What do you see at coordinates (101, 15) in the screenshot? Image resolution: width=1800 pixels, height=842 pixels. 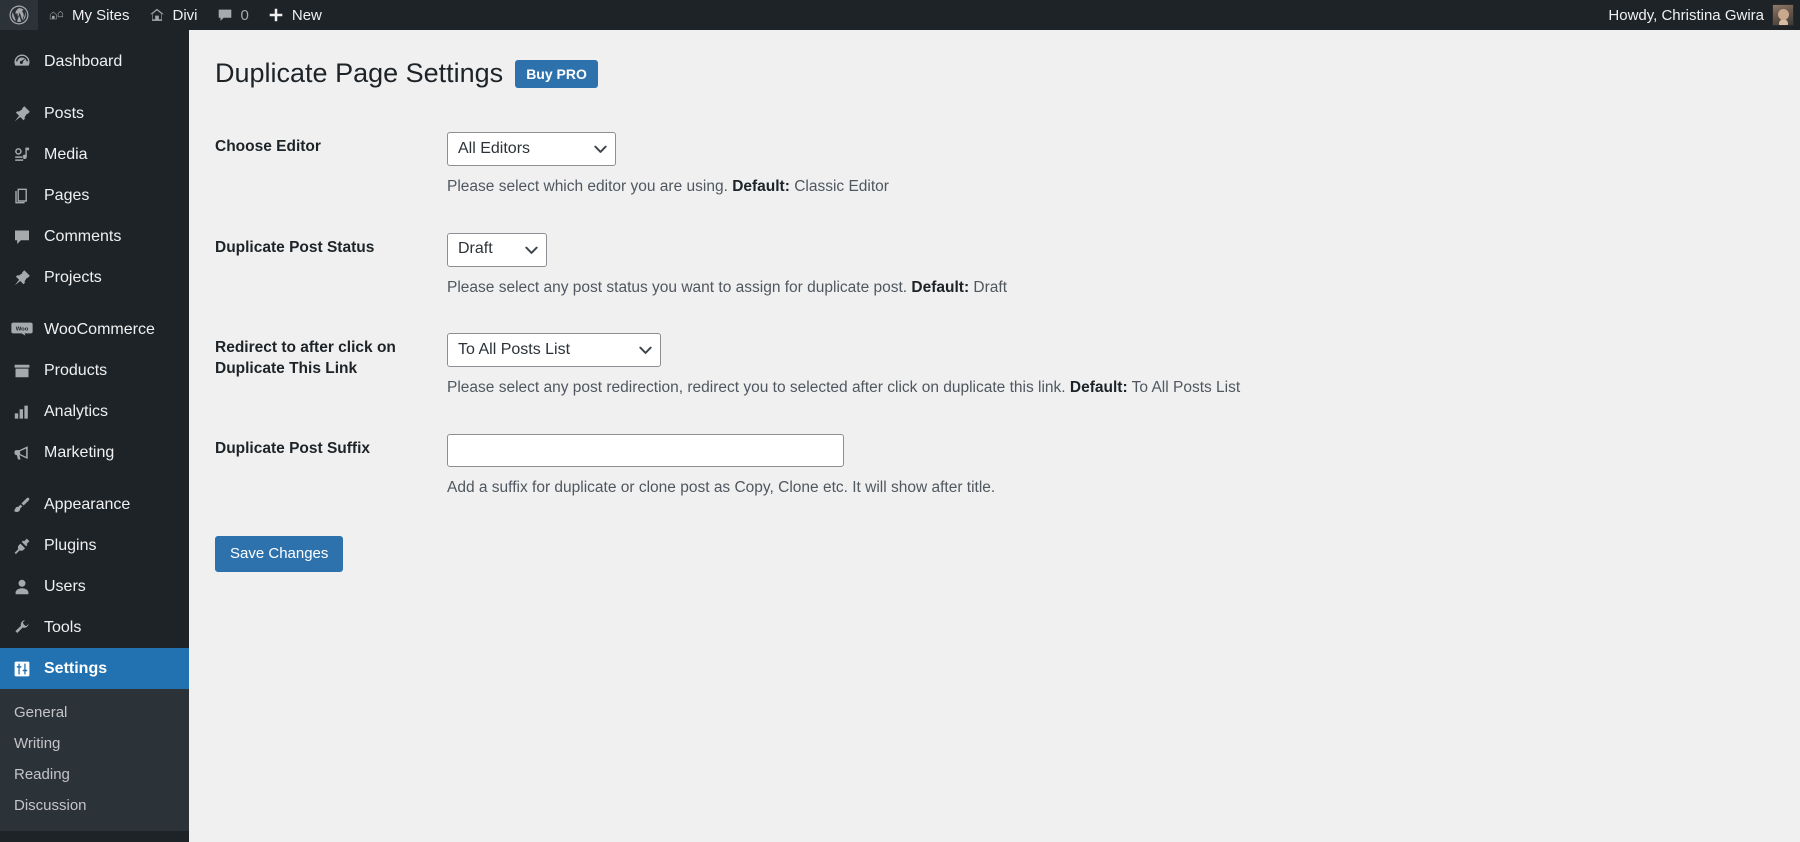 I see `my-sites-label: My Sites` at bounding box center [101, 15].